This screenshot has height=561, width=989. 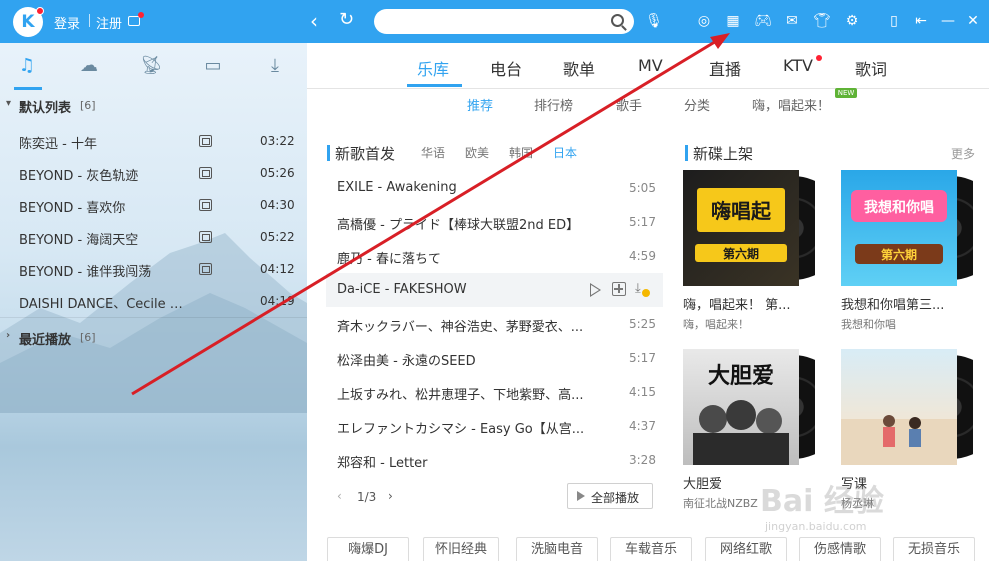 What do you see at coordinates (433, 152) in the screenshot?
I see `filter-chinese: 华语` at bounding box center [433, 152].